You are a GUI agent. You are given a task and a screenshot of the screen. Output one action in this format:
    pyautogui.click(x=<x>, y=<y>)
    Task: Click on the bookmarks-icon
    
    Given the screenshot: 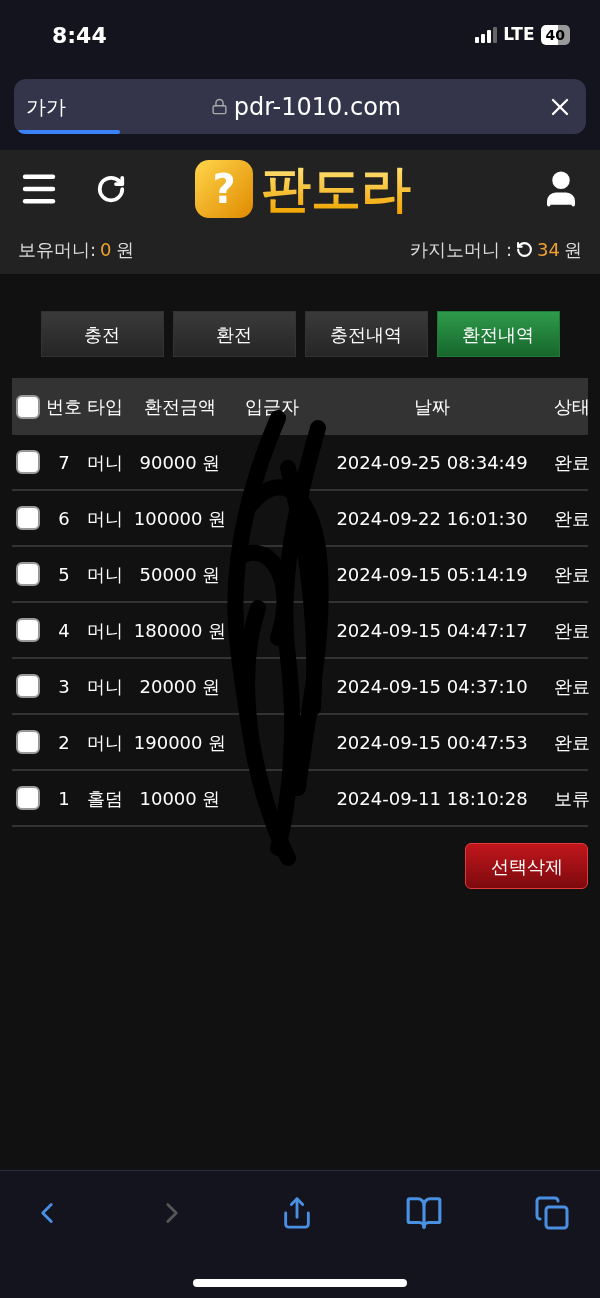 What is the action you would take?
    pyautogui.click(x=424, y=1213)
    